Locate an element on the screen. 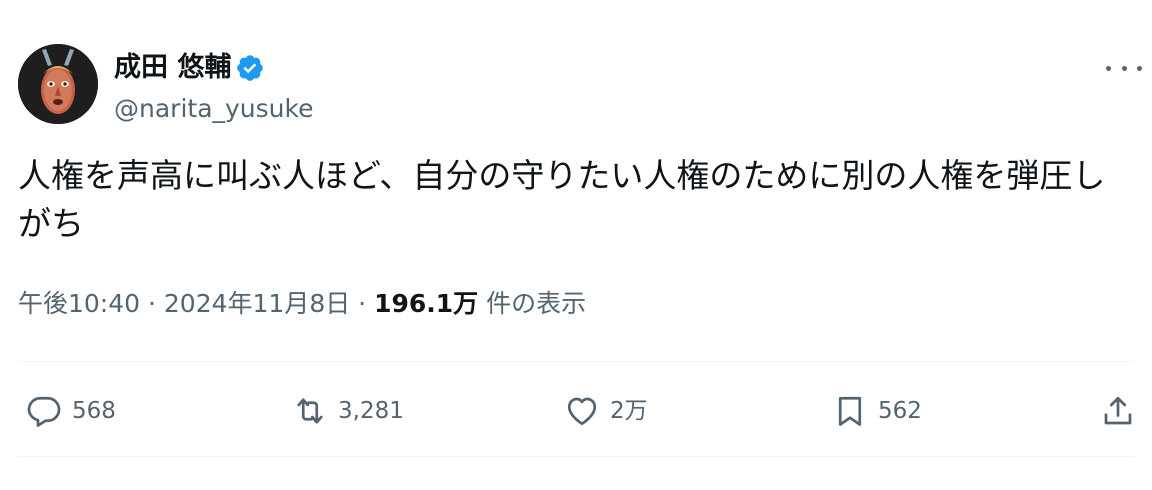 The height and width of the screenshot is (490, 1152). action-bar: 568 3,281 2万 562 is located at coordinates (576, 411).